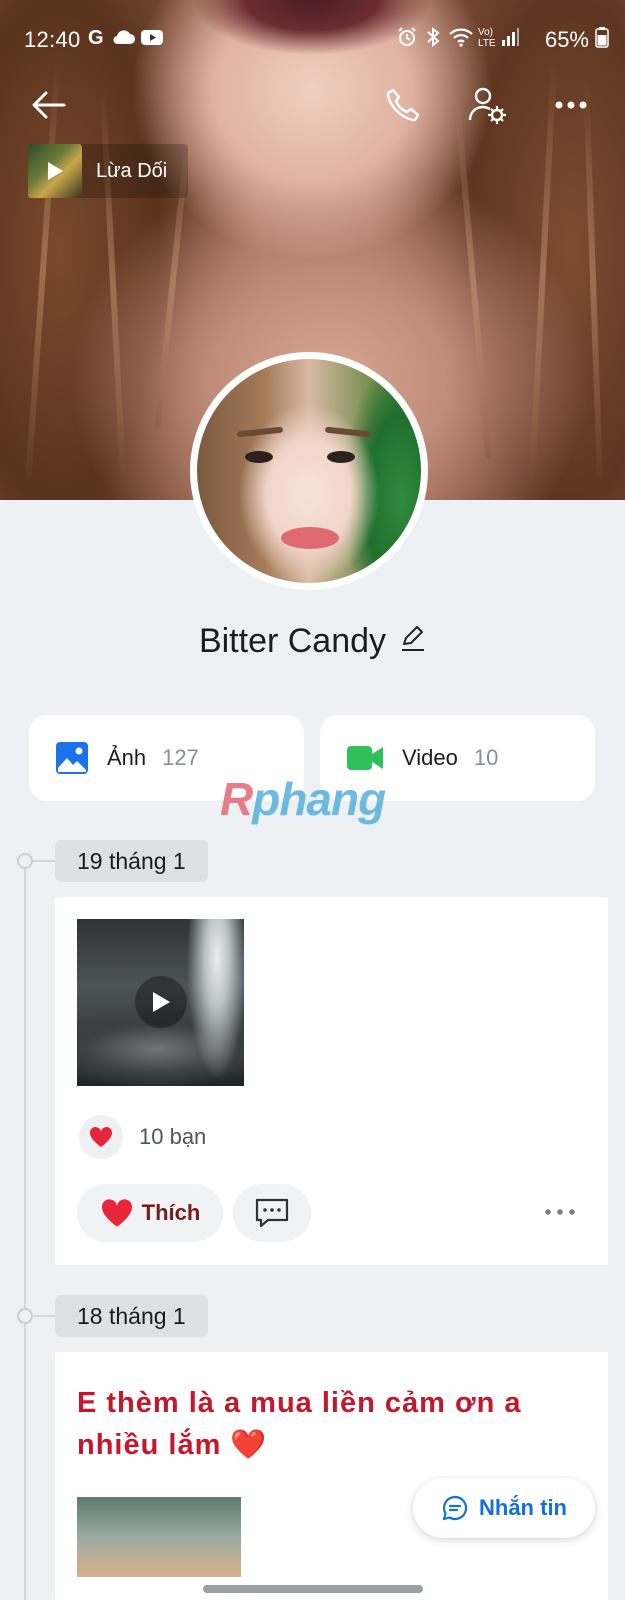  Describe the element at coordinates (96, 38) in the screenshot. I see `google-icon: G` at that location.